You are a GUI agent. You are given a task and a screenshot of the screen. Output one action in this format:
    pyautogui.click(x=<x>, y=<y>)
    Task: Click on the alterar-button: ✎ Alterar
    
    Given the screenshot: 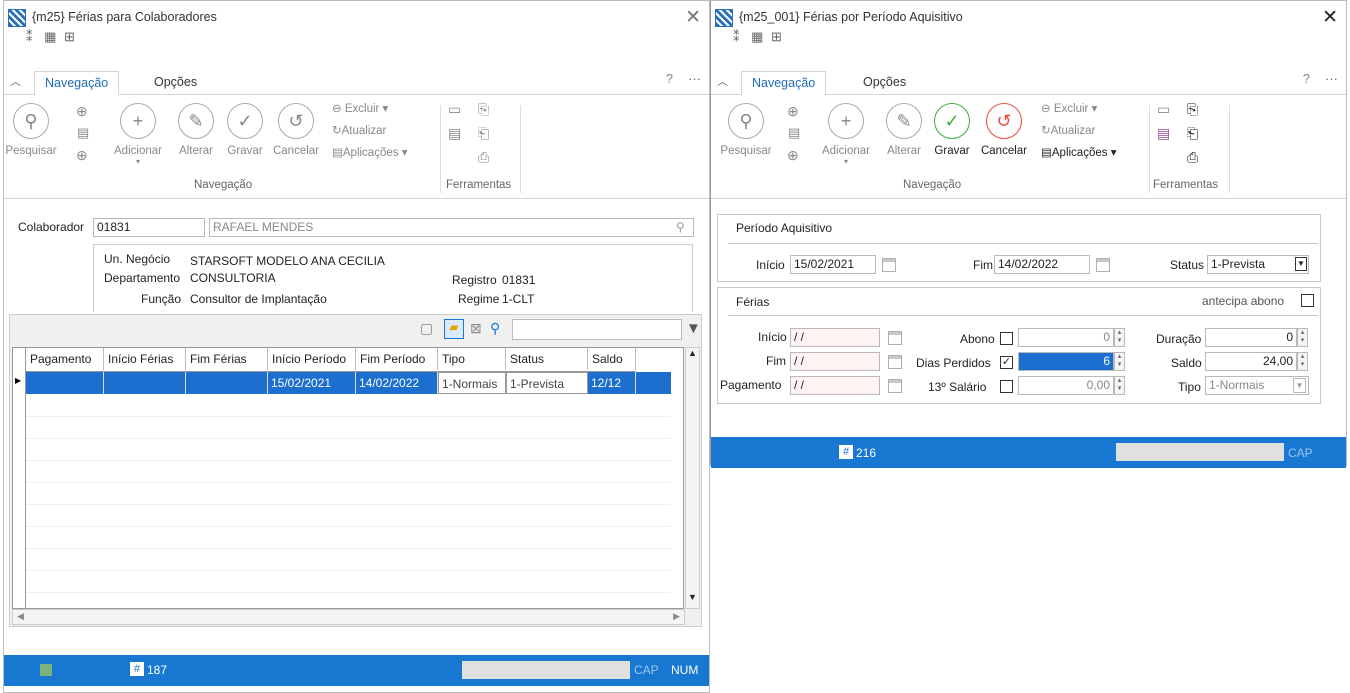 What is the action you would take?
    pyautogui.click(x=904, y=130)
    